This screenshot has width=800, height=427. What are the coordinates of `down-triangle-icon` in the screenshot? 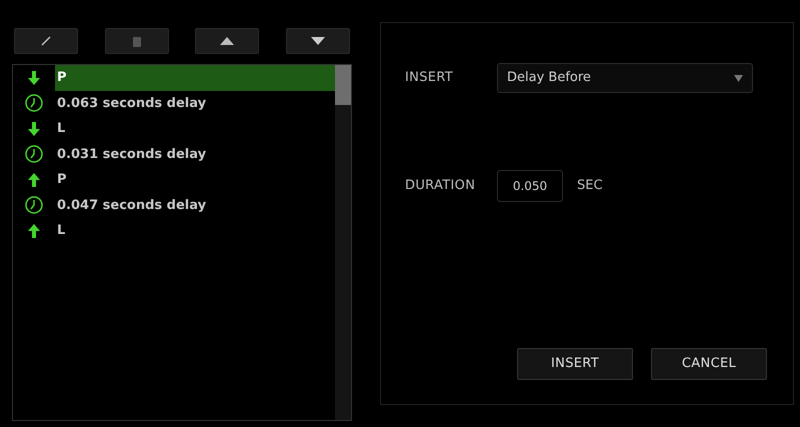 It's located at (317, 41).